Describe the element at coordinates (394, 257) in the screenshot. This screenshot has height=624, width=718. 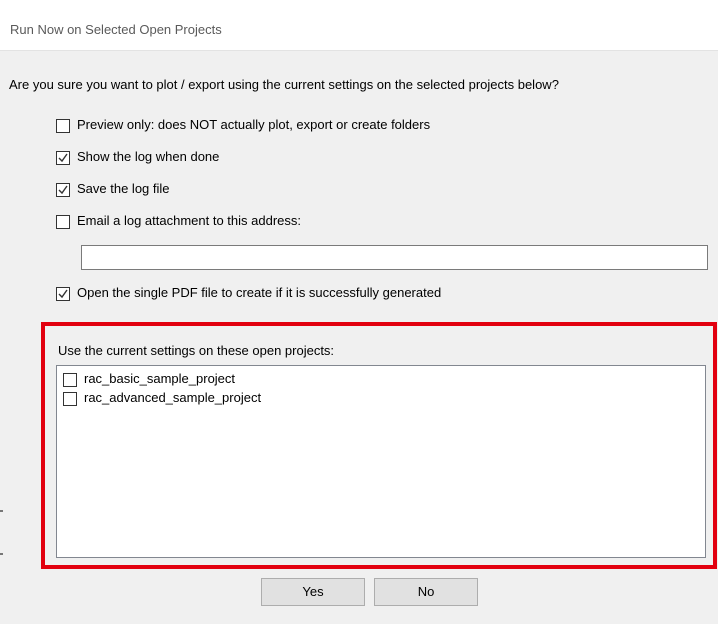
I see `email-address-field` at that location.